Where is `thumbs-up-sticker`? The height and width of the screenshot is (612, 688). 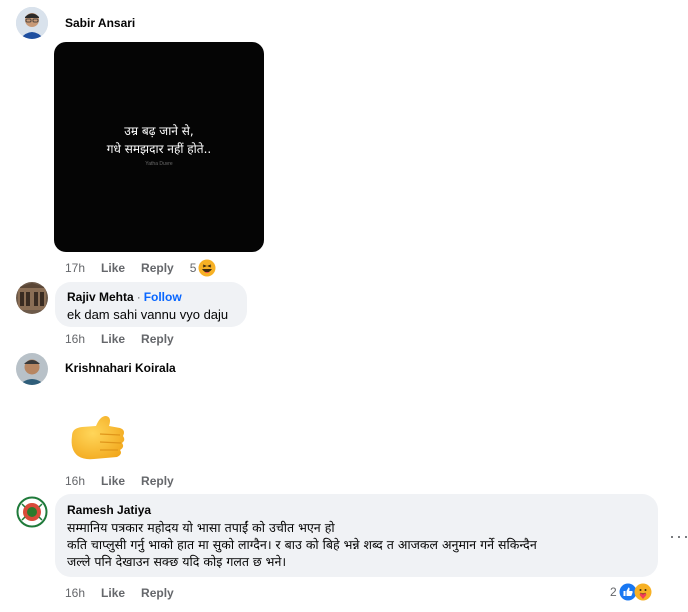
thumbs-up-sticker is located at coordinates (96, 440).